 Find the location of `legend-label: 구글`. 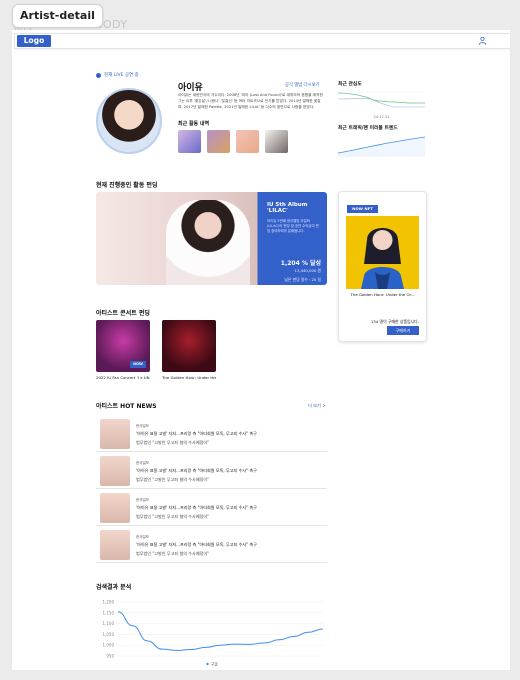

legend-label: 구글 is located at coordinates (215, 664).